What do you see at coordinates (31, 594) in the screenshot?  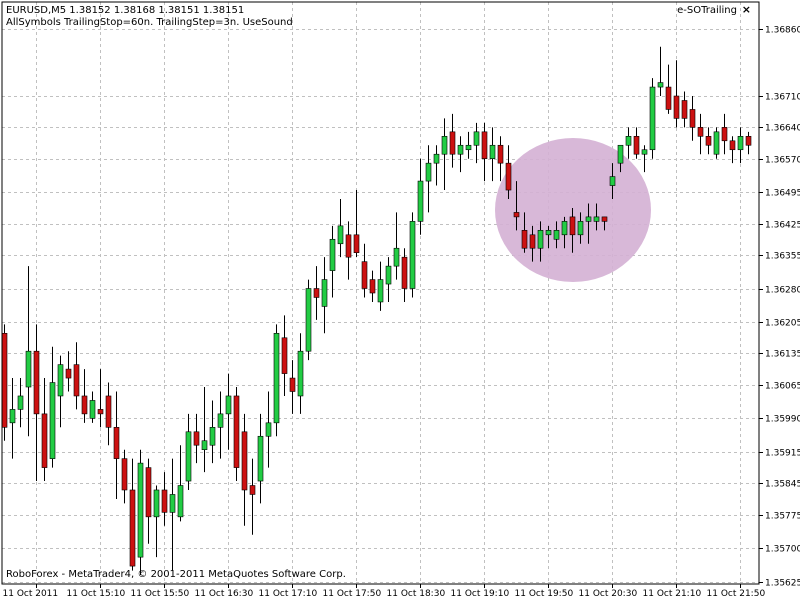 I see `x-tick-label: 11 Oct 2011` at bounding box center [31, 594].